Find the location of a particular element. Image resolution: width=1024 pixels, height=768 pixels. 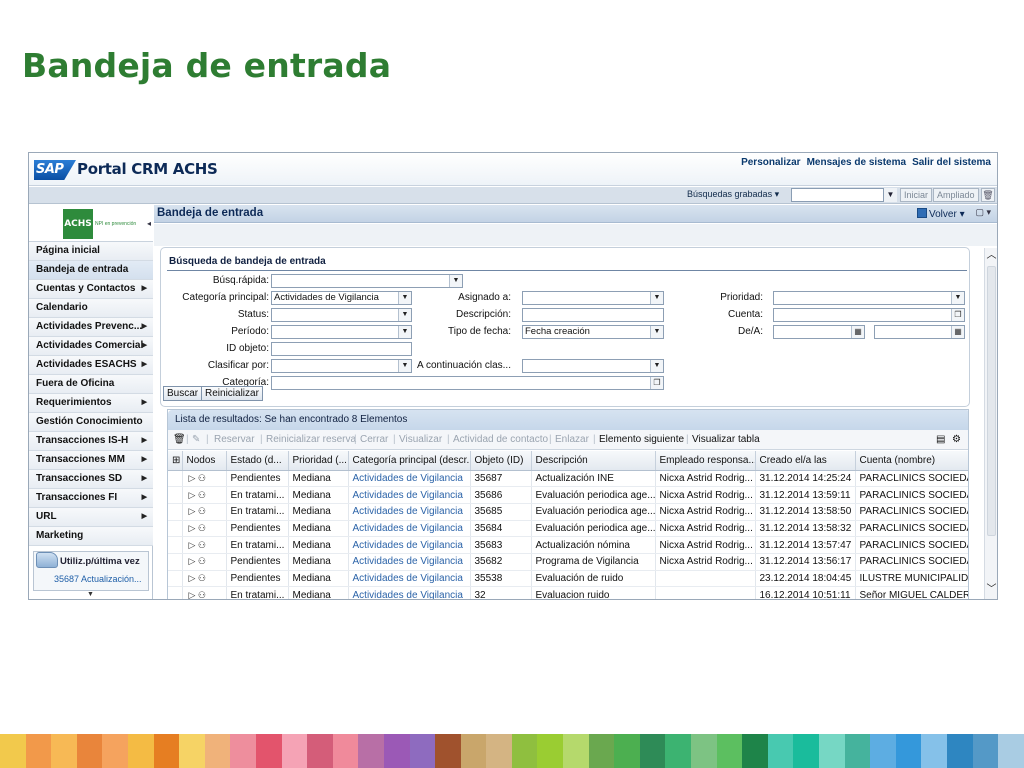

date-from-input: ▦ is located at coordinates (819, 332).